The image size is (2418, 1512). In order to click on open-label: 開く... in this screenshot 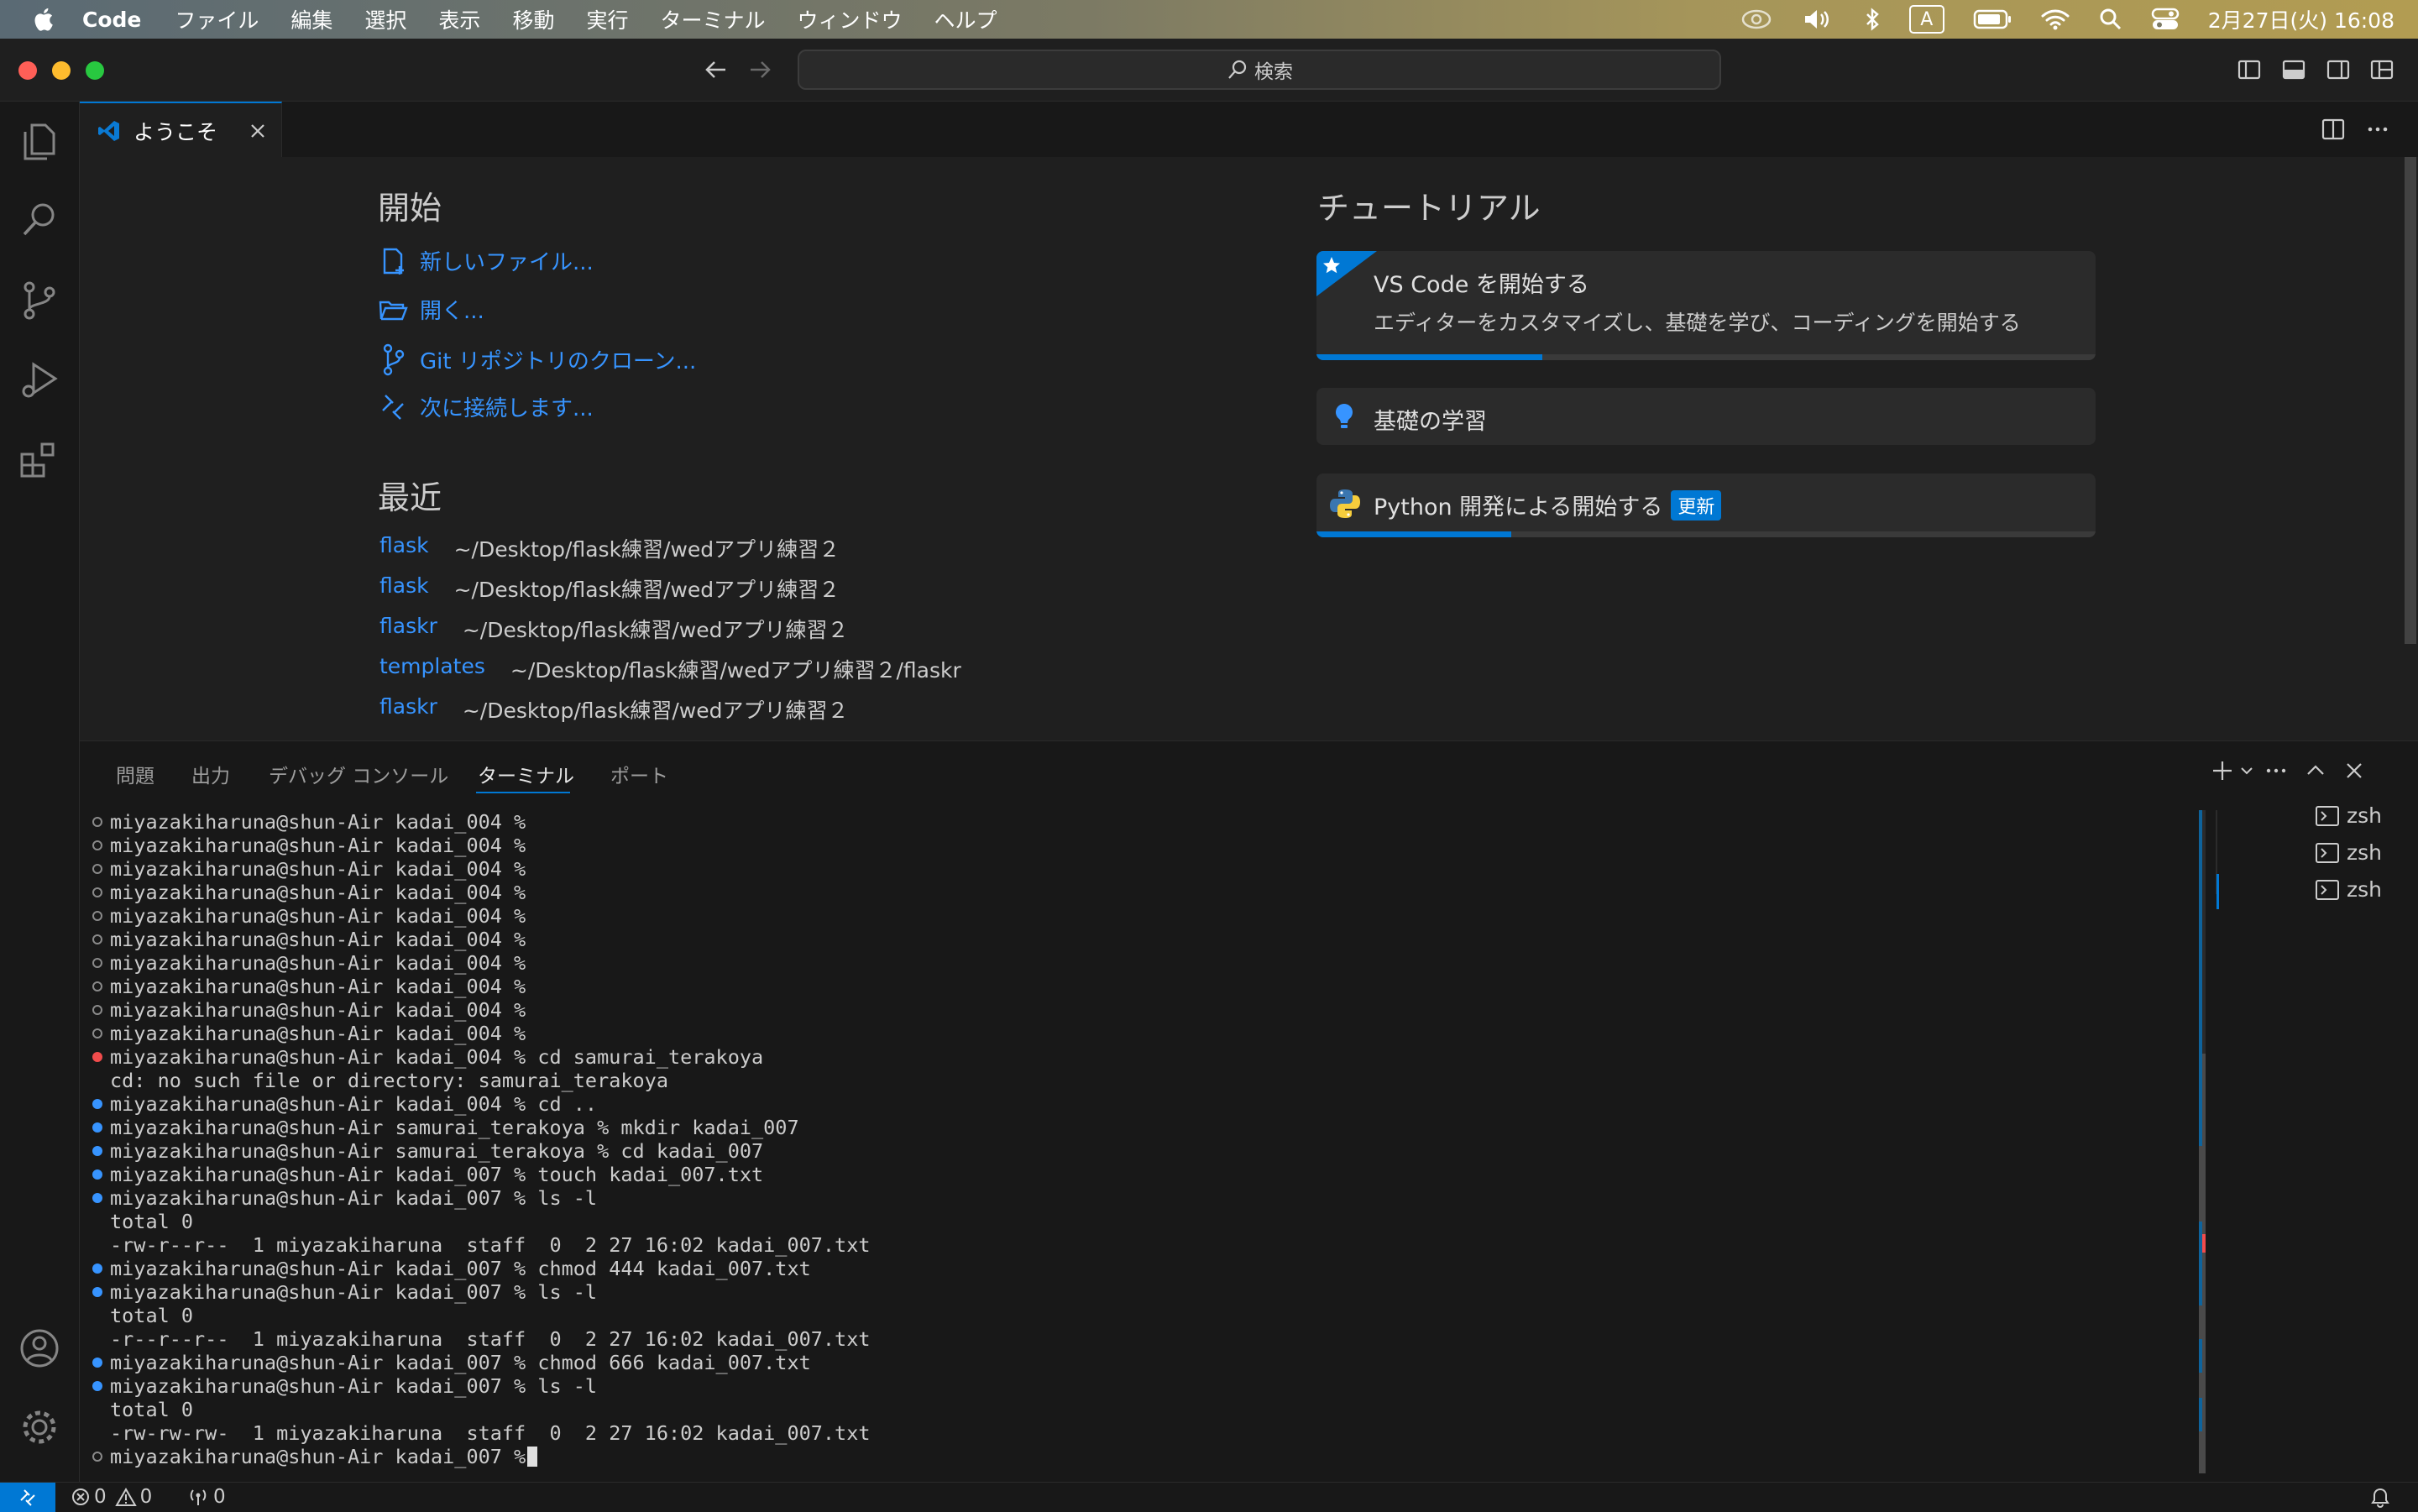, I will do `click(452, 311)`.